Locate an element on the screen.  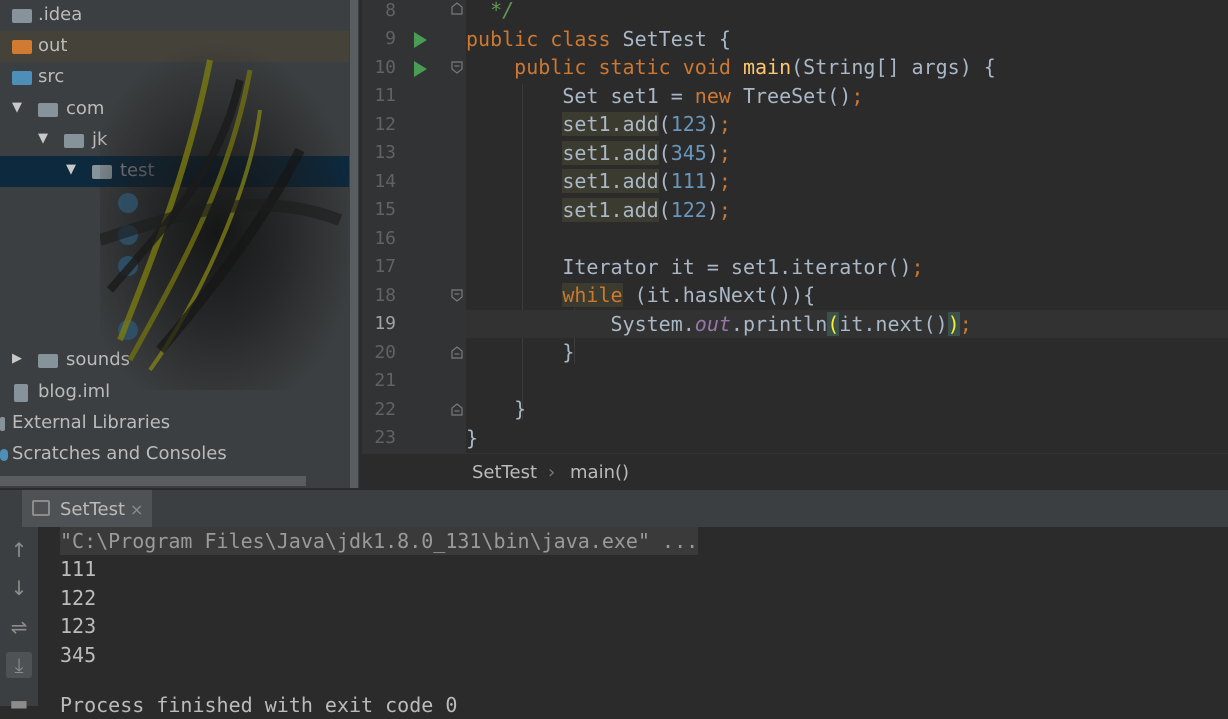
tree-item-label: Scratches and Consoles is located at coordinates (119, 453).